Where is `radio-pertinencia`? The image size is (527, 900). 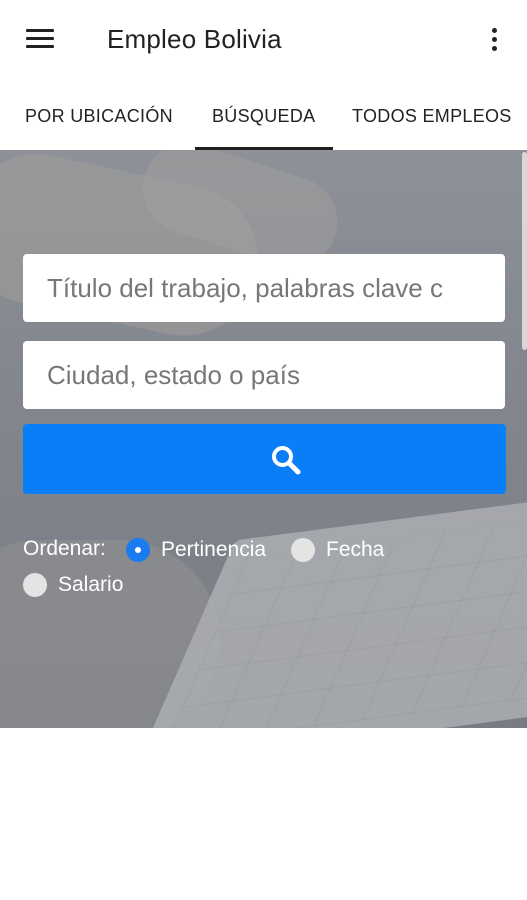 radio-pertinencia is located at coordinates (138, 550).